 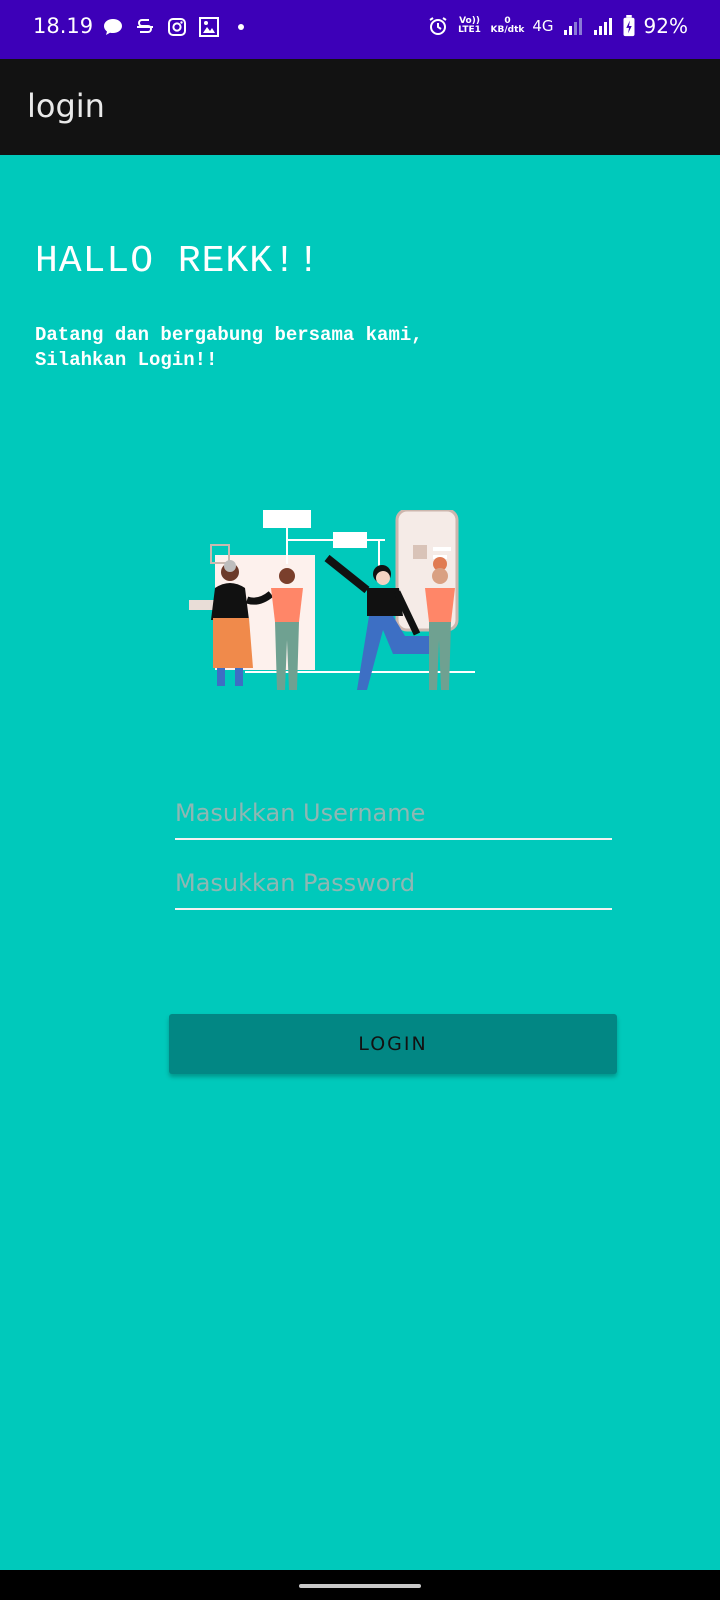 What do you see at coordinates (178, 261) in the screenshot?
I see `page-title: HALLO REKK!!` at bounding box center [178, 261].